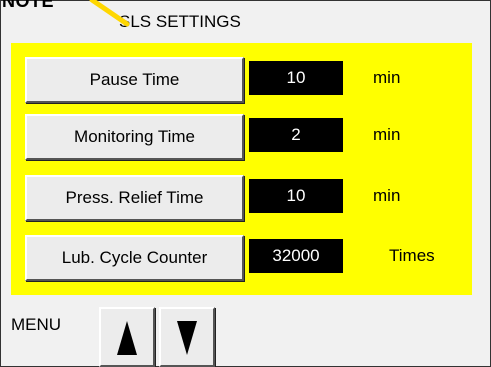 The image size is (491, 367). I want to click on monitoring-time-button: Monitoring Time, so click(134, 137).